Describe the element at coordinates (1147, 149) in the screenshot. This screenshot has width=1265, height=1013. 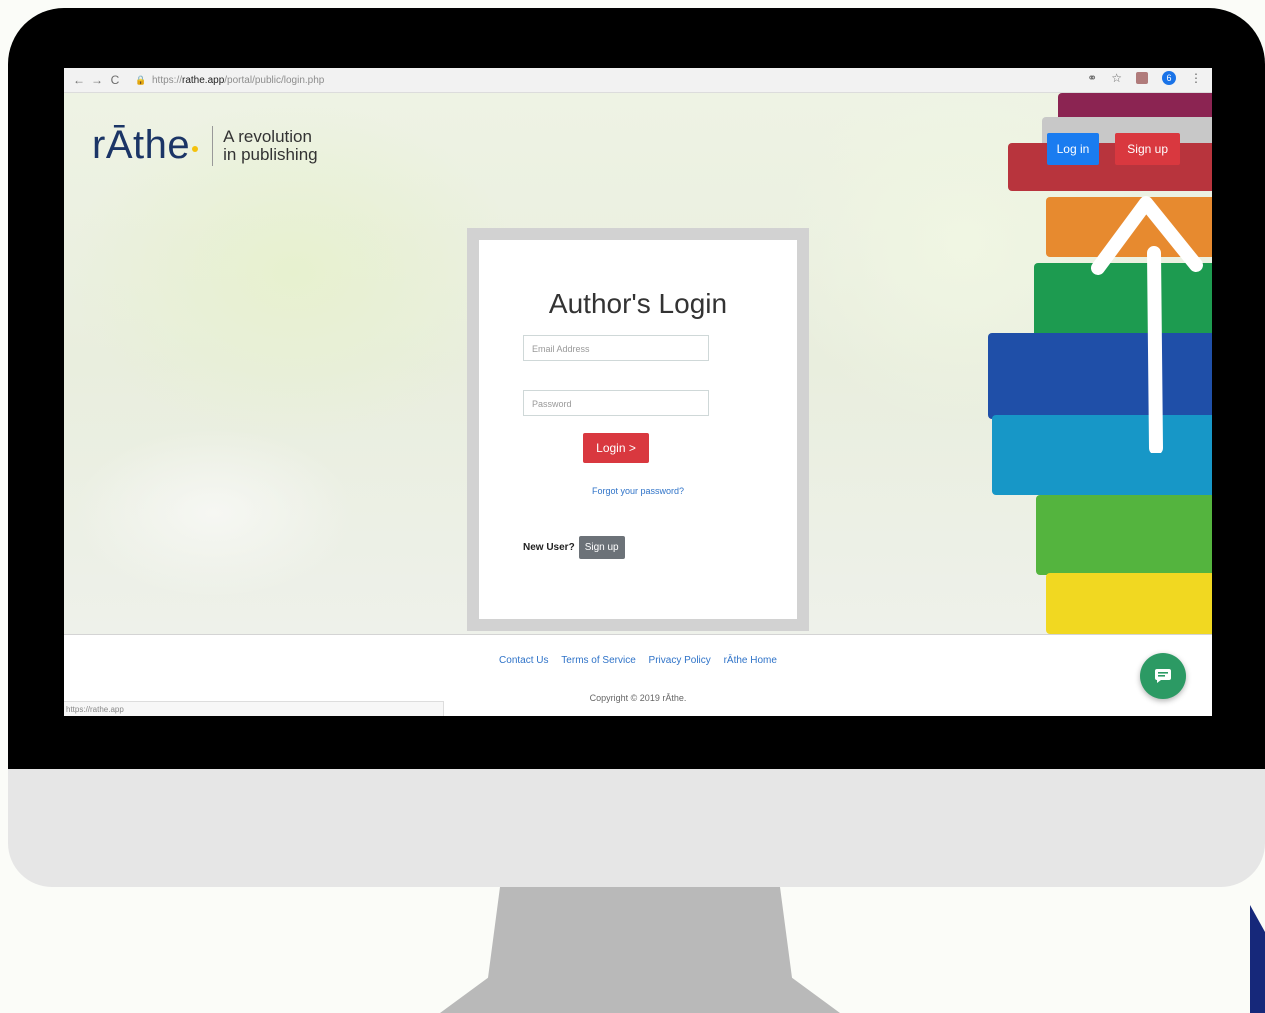
I see `signup-button-top: Sign up` at that location.